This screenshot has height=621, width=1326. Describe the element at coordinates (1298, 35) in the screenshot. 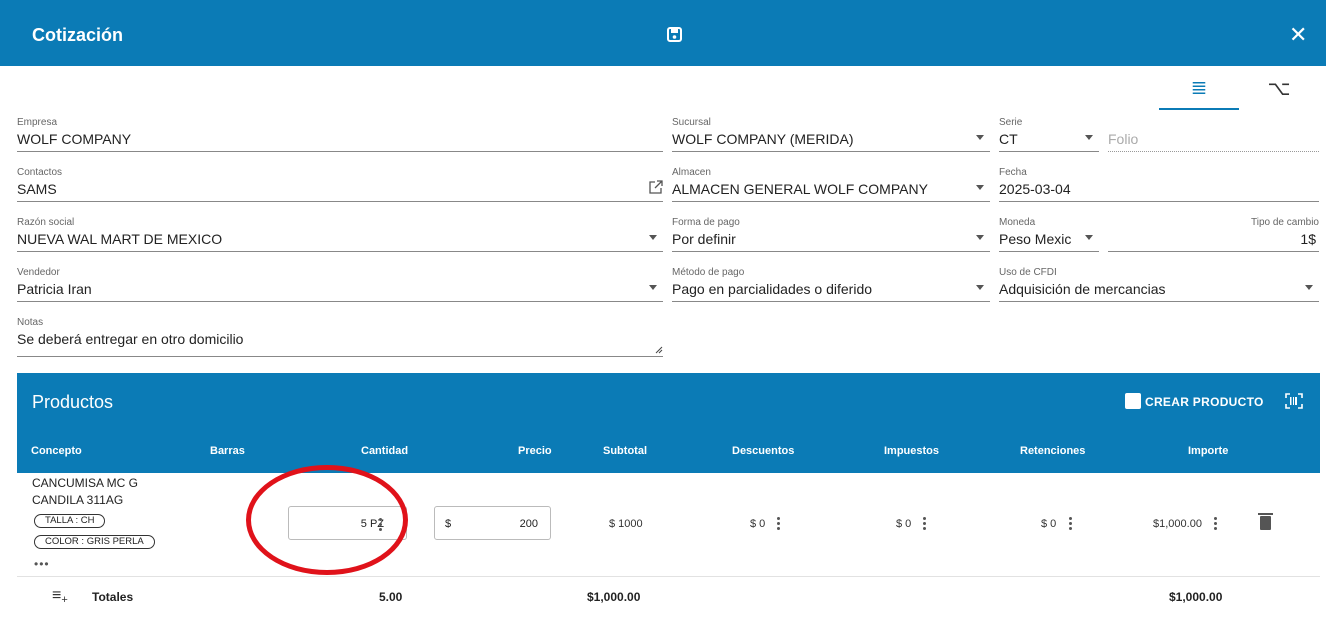

I see `close-icon: ✕` at that location.